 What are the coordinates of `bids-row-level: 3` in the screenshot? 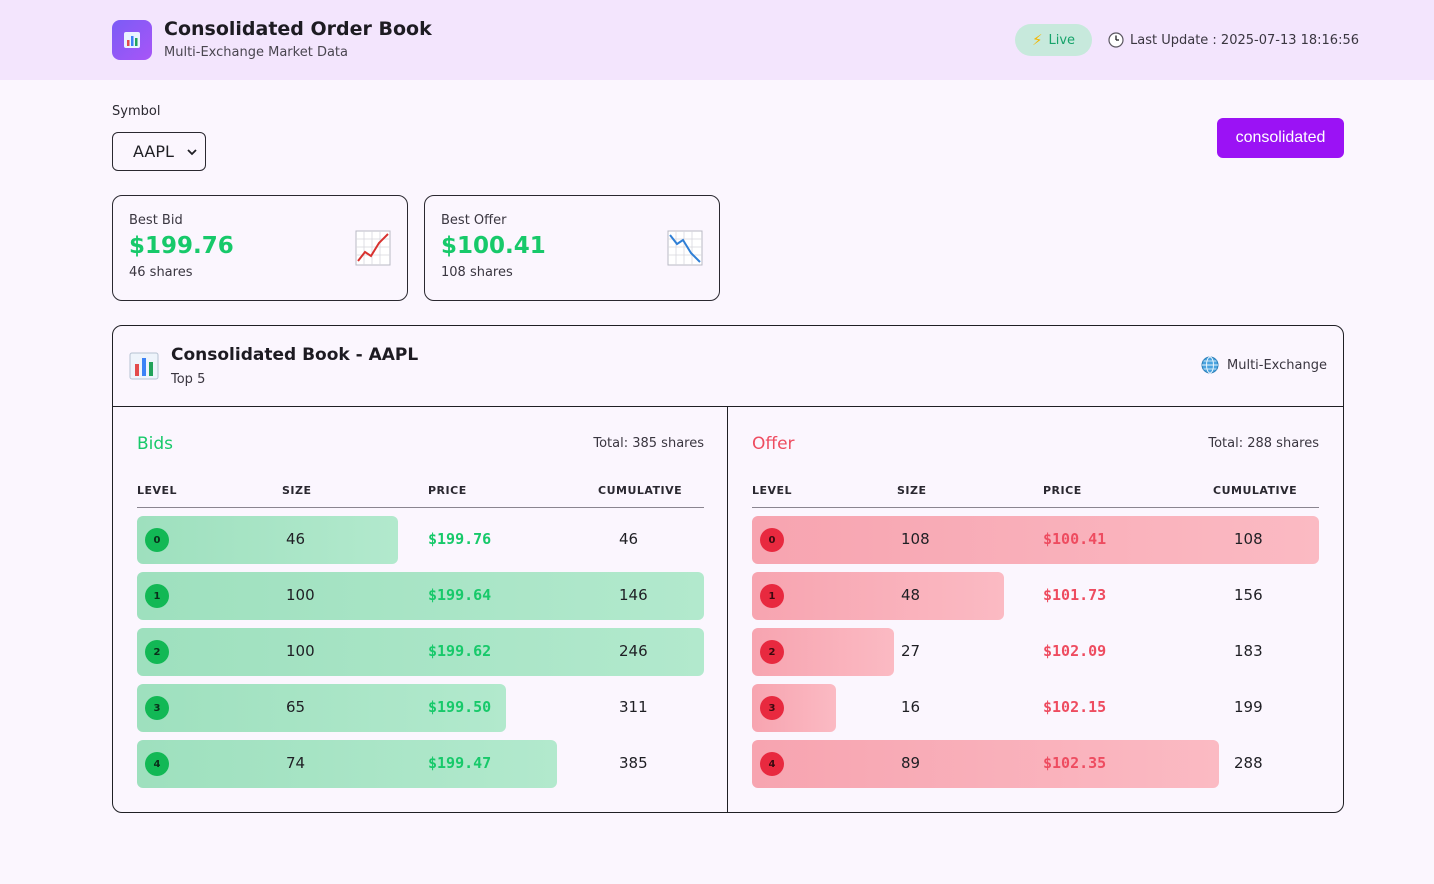 It's located at (157, 708).